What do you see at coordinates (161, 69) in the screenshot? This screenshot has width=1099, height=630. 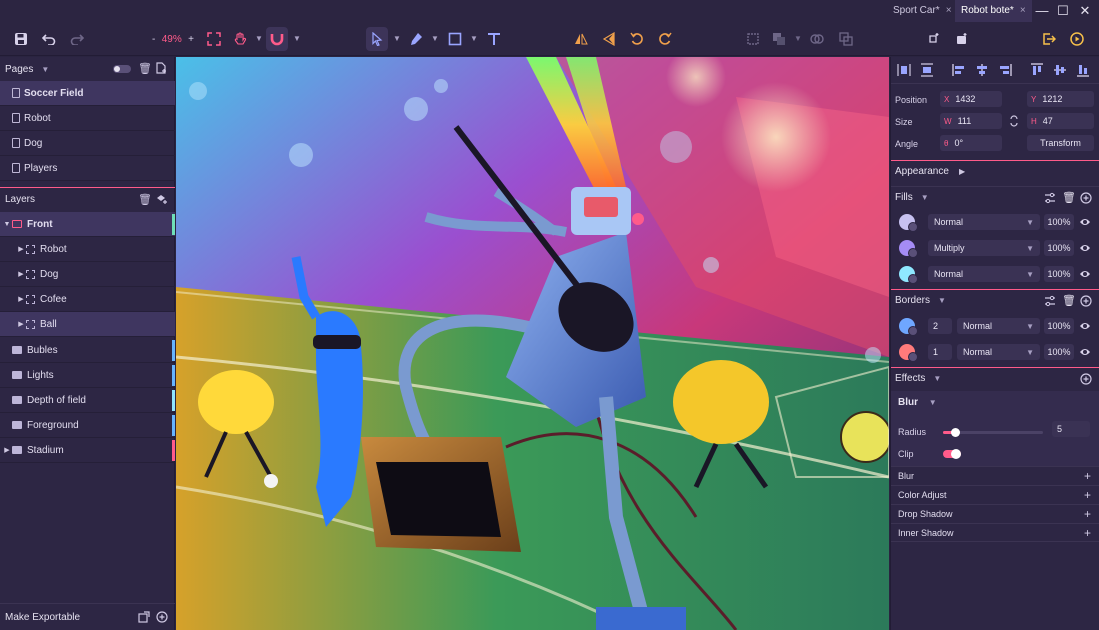 I see `add-page-icon` at bounding box center [161, 69].